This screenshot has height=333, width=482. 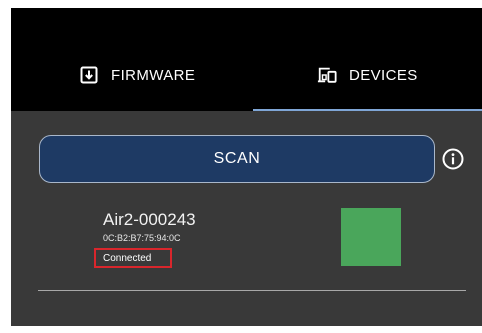 What do you see at coordinates (371, 237) in the screenshot?
I see `device-color-swatch` at bounding box center [371, 237].